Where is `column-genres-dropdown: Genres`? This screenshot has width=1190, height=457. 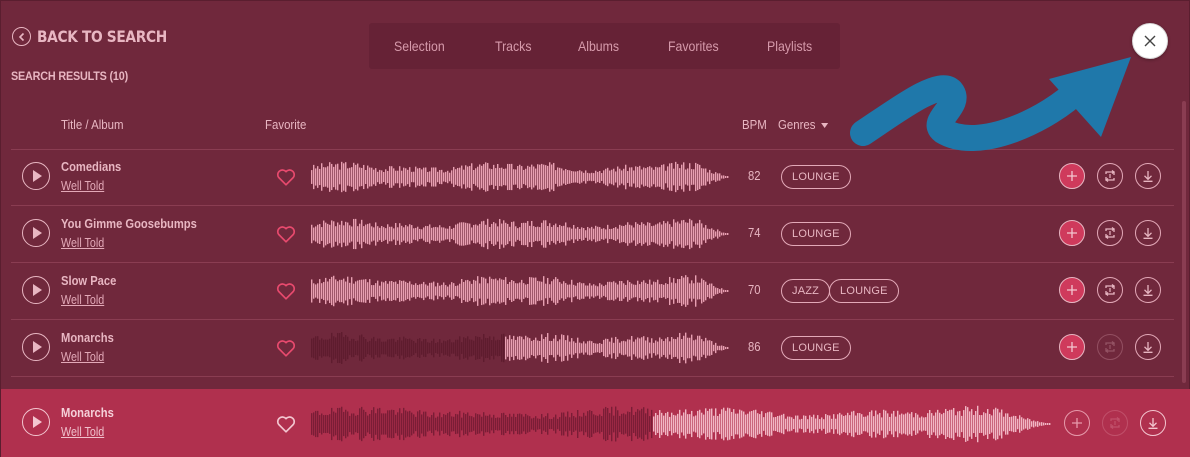
column-genres-dropdown: Genres is located at coordinates (803, 124).